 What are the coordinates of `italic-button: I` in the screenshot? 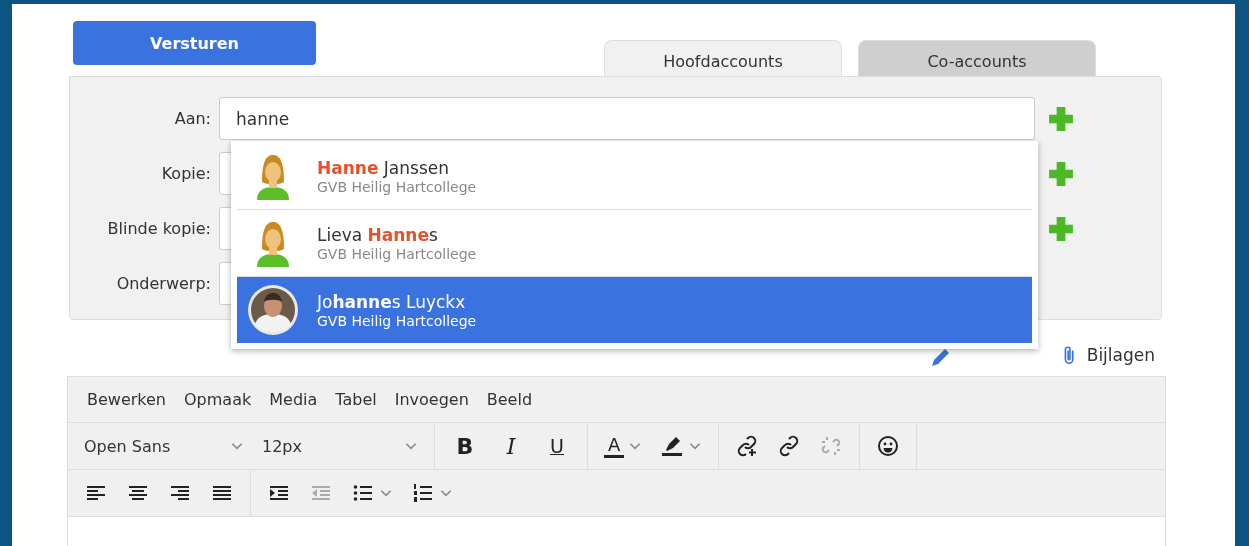 It's located at (511, 446).